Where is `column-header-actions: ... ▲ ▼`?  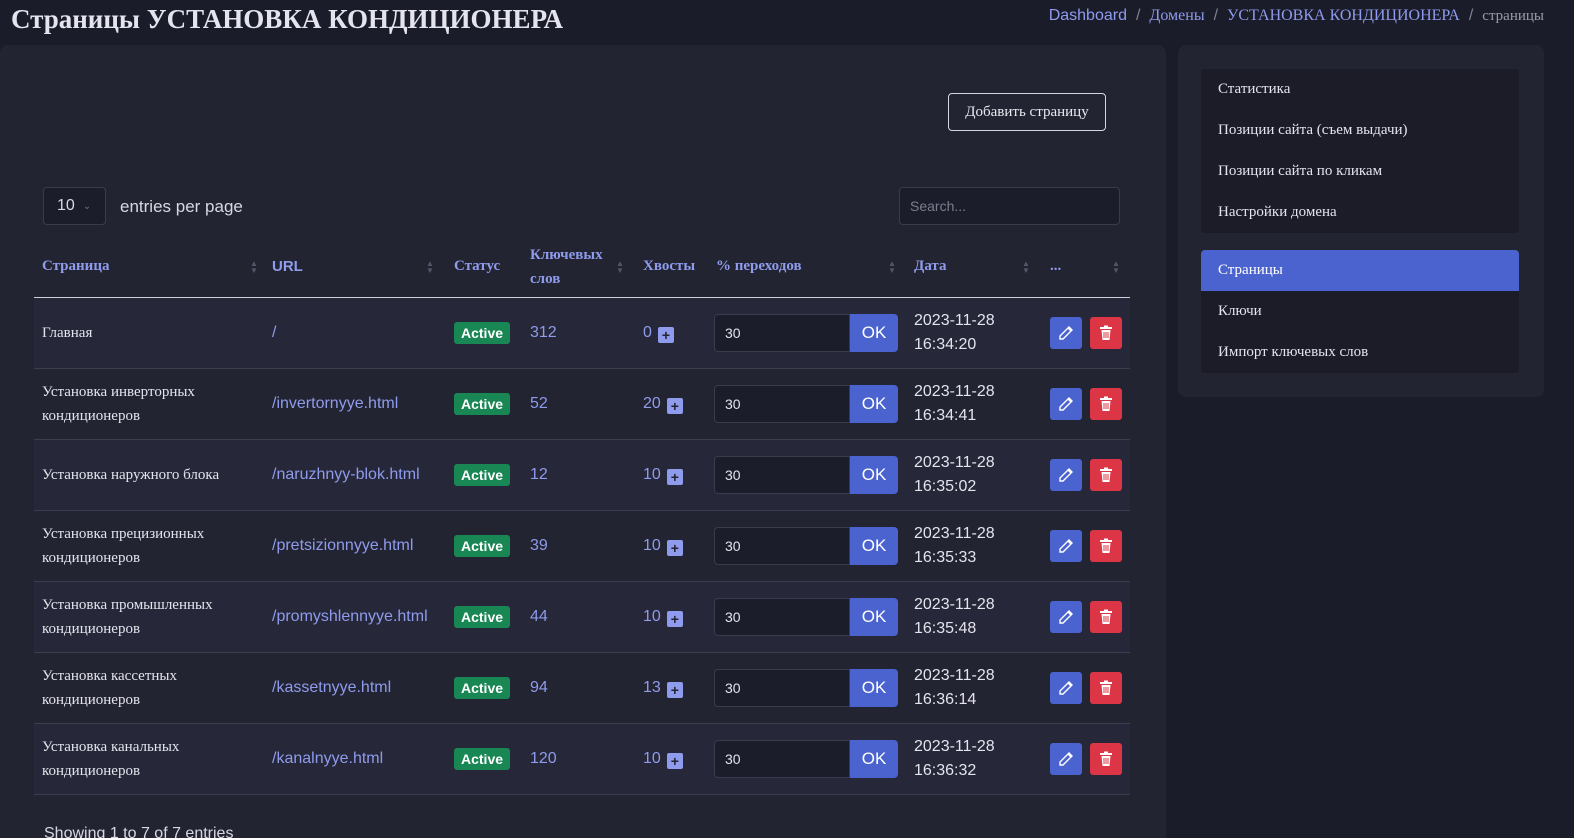 column-header-actions: ... ▲ ▼ is located at coordinates (1086, 266).